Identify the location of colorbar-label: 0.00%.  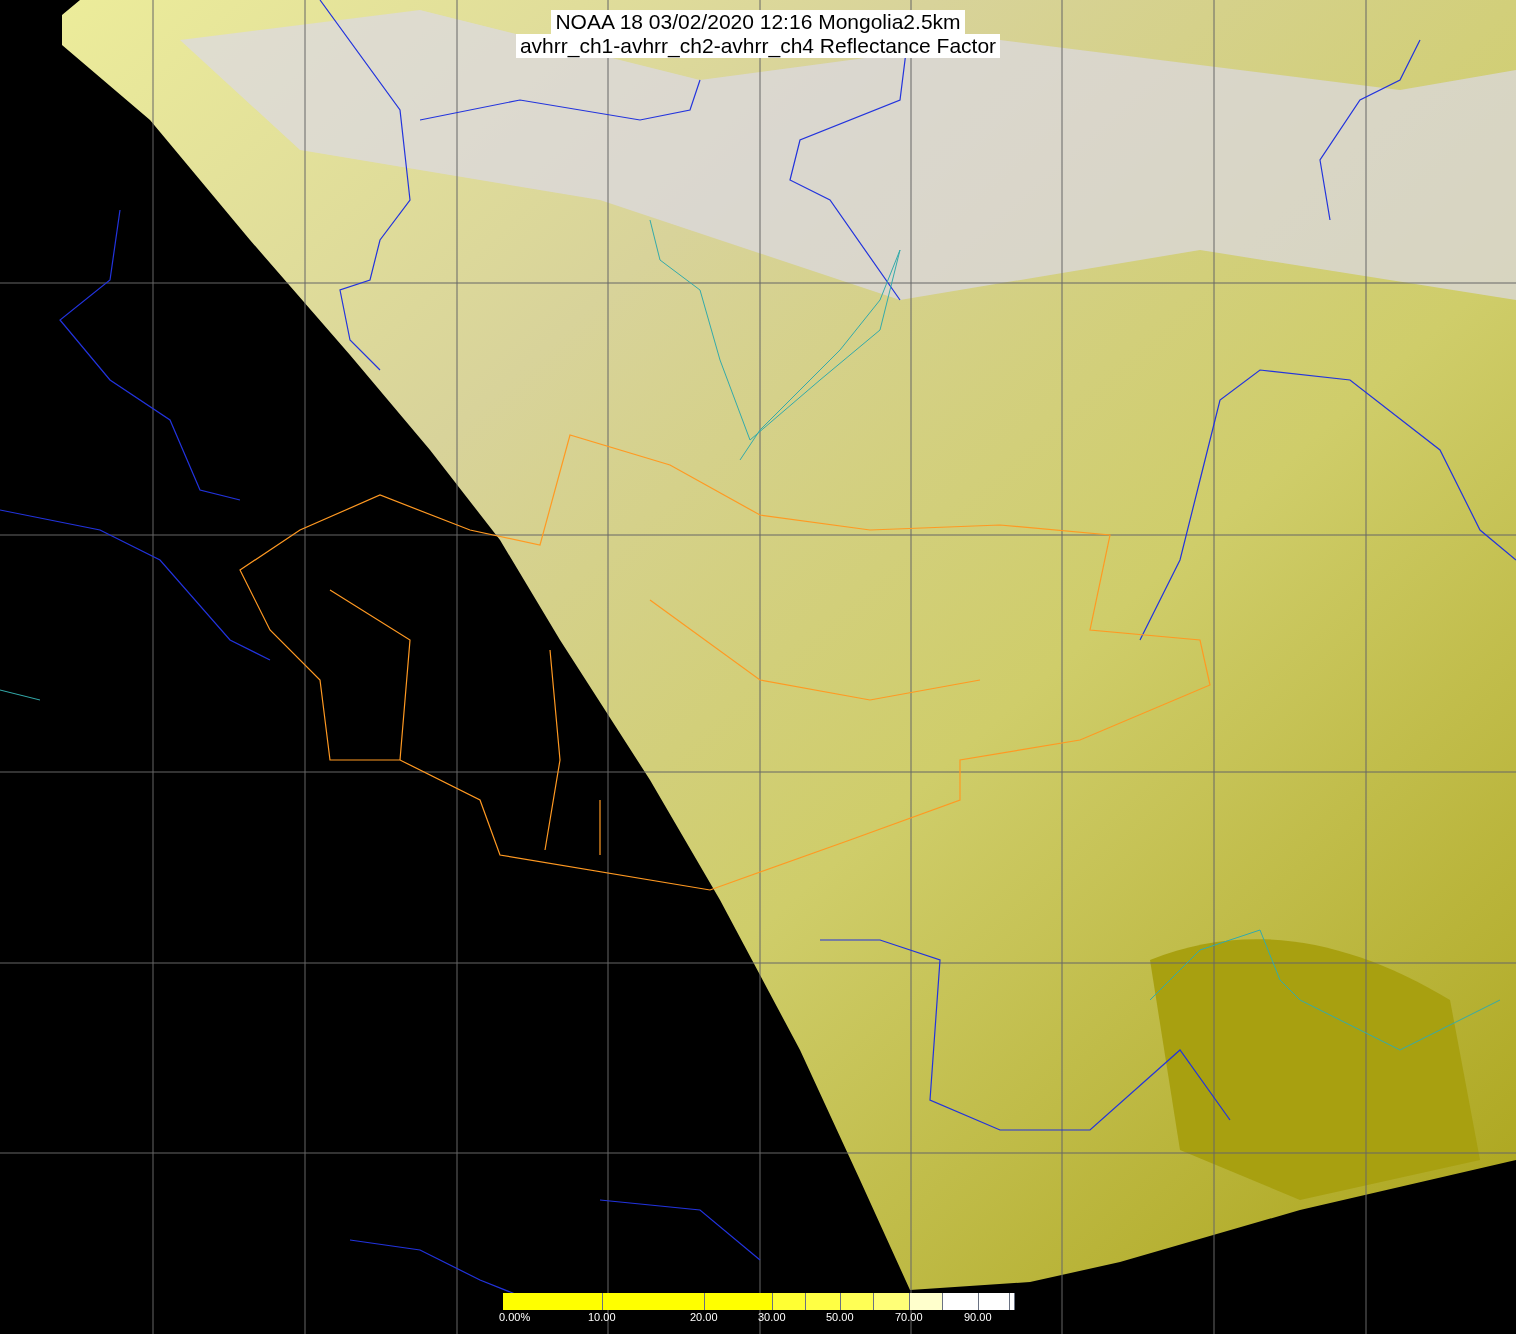
(515, 1317).